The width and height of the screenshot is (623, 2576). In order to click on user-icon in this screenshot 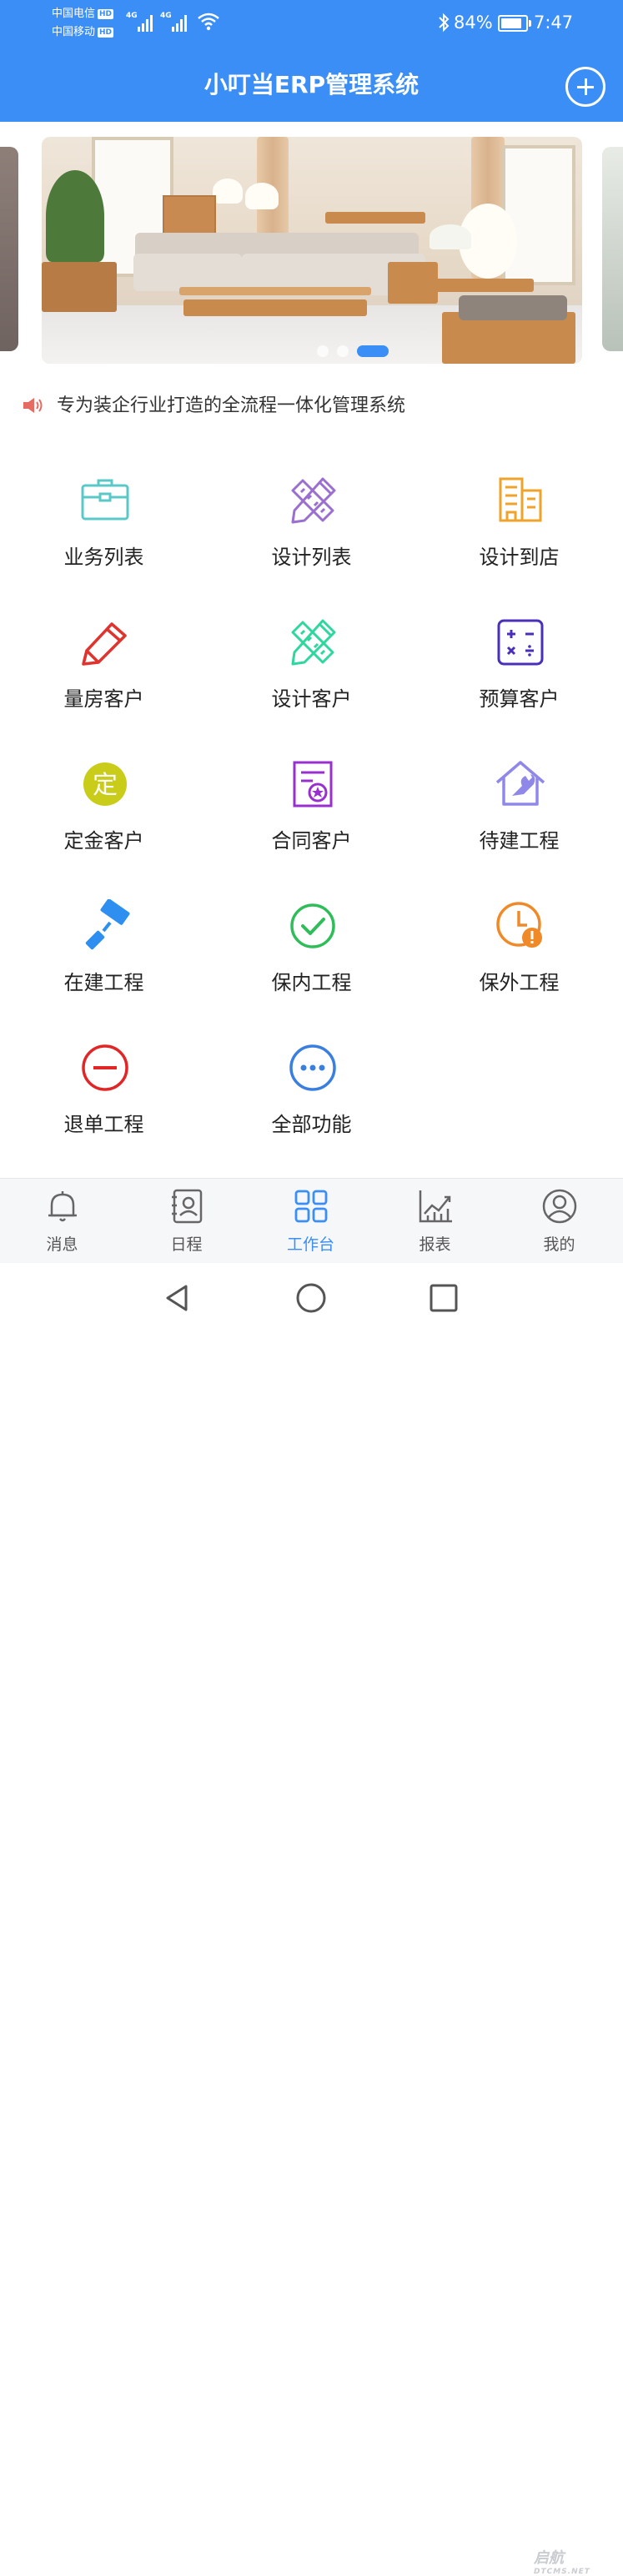, I will do `click(559, 1206)`.